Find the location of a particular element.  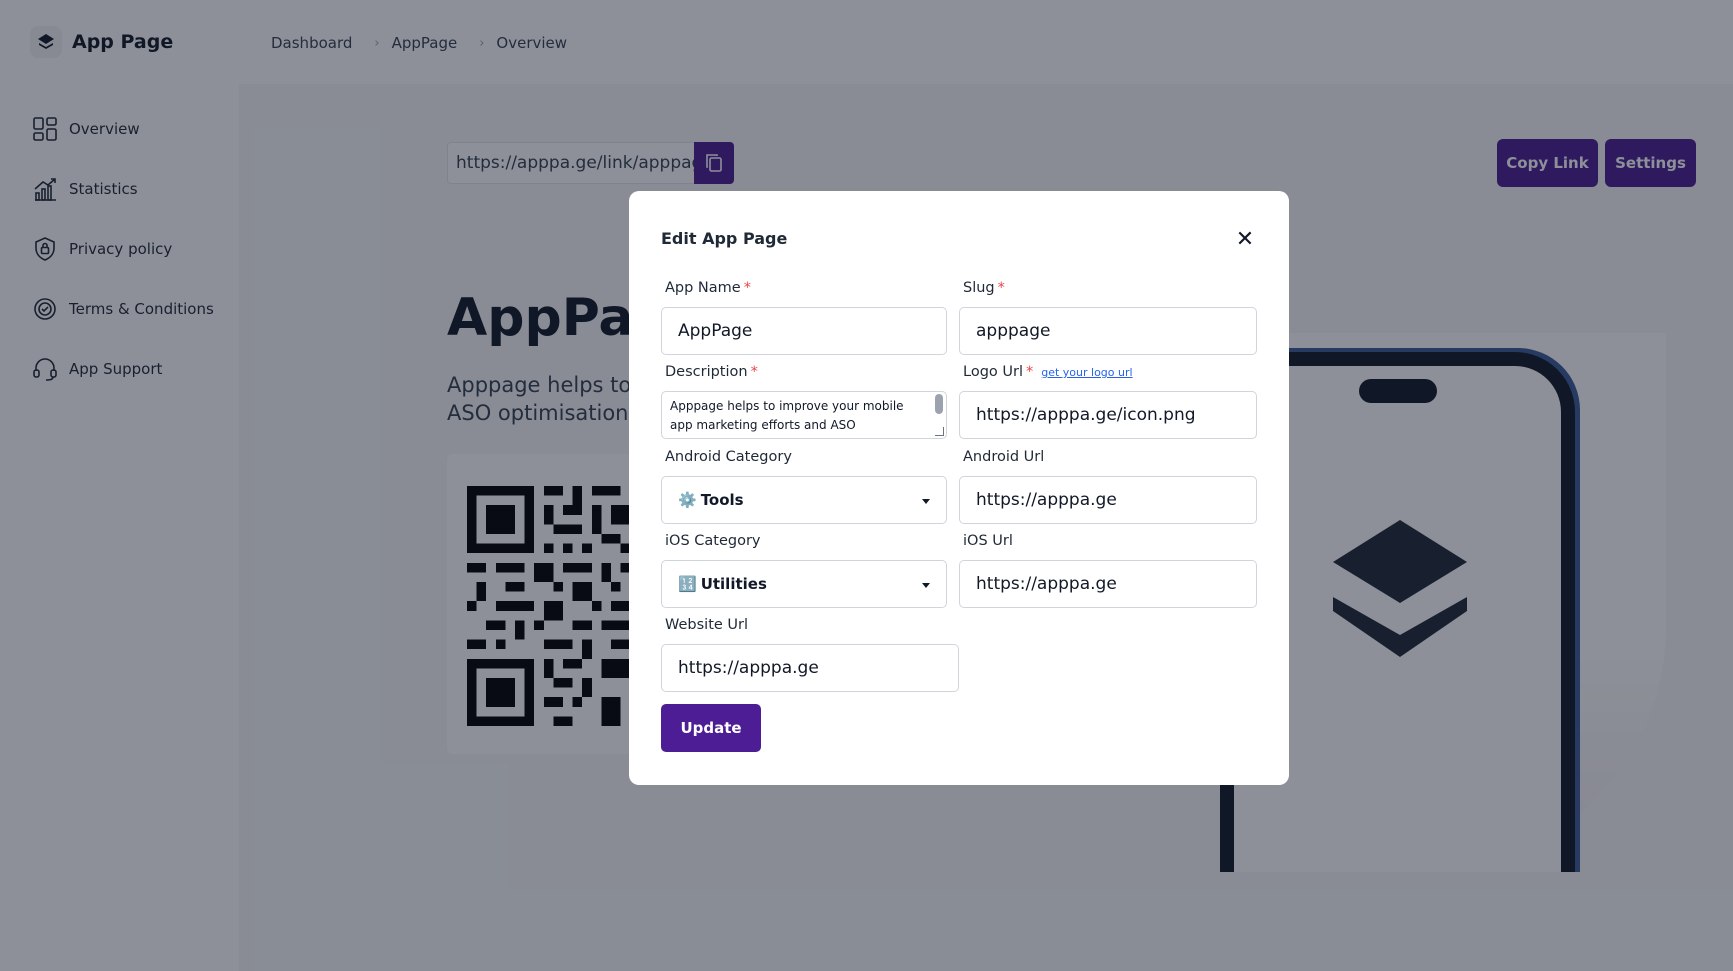

scrollbar is located at coordinates (939, 404).